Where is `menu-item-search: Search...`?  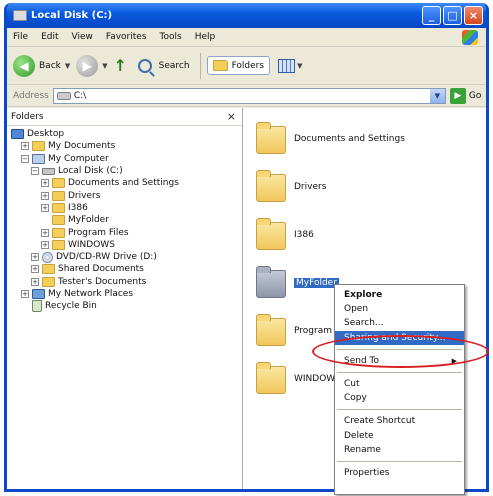 menu-item-search: Search... is located at coordinates (399, 323).